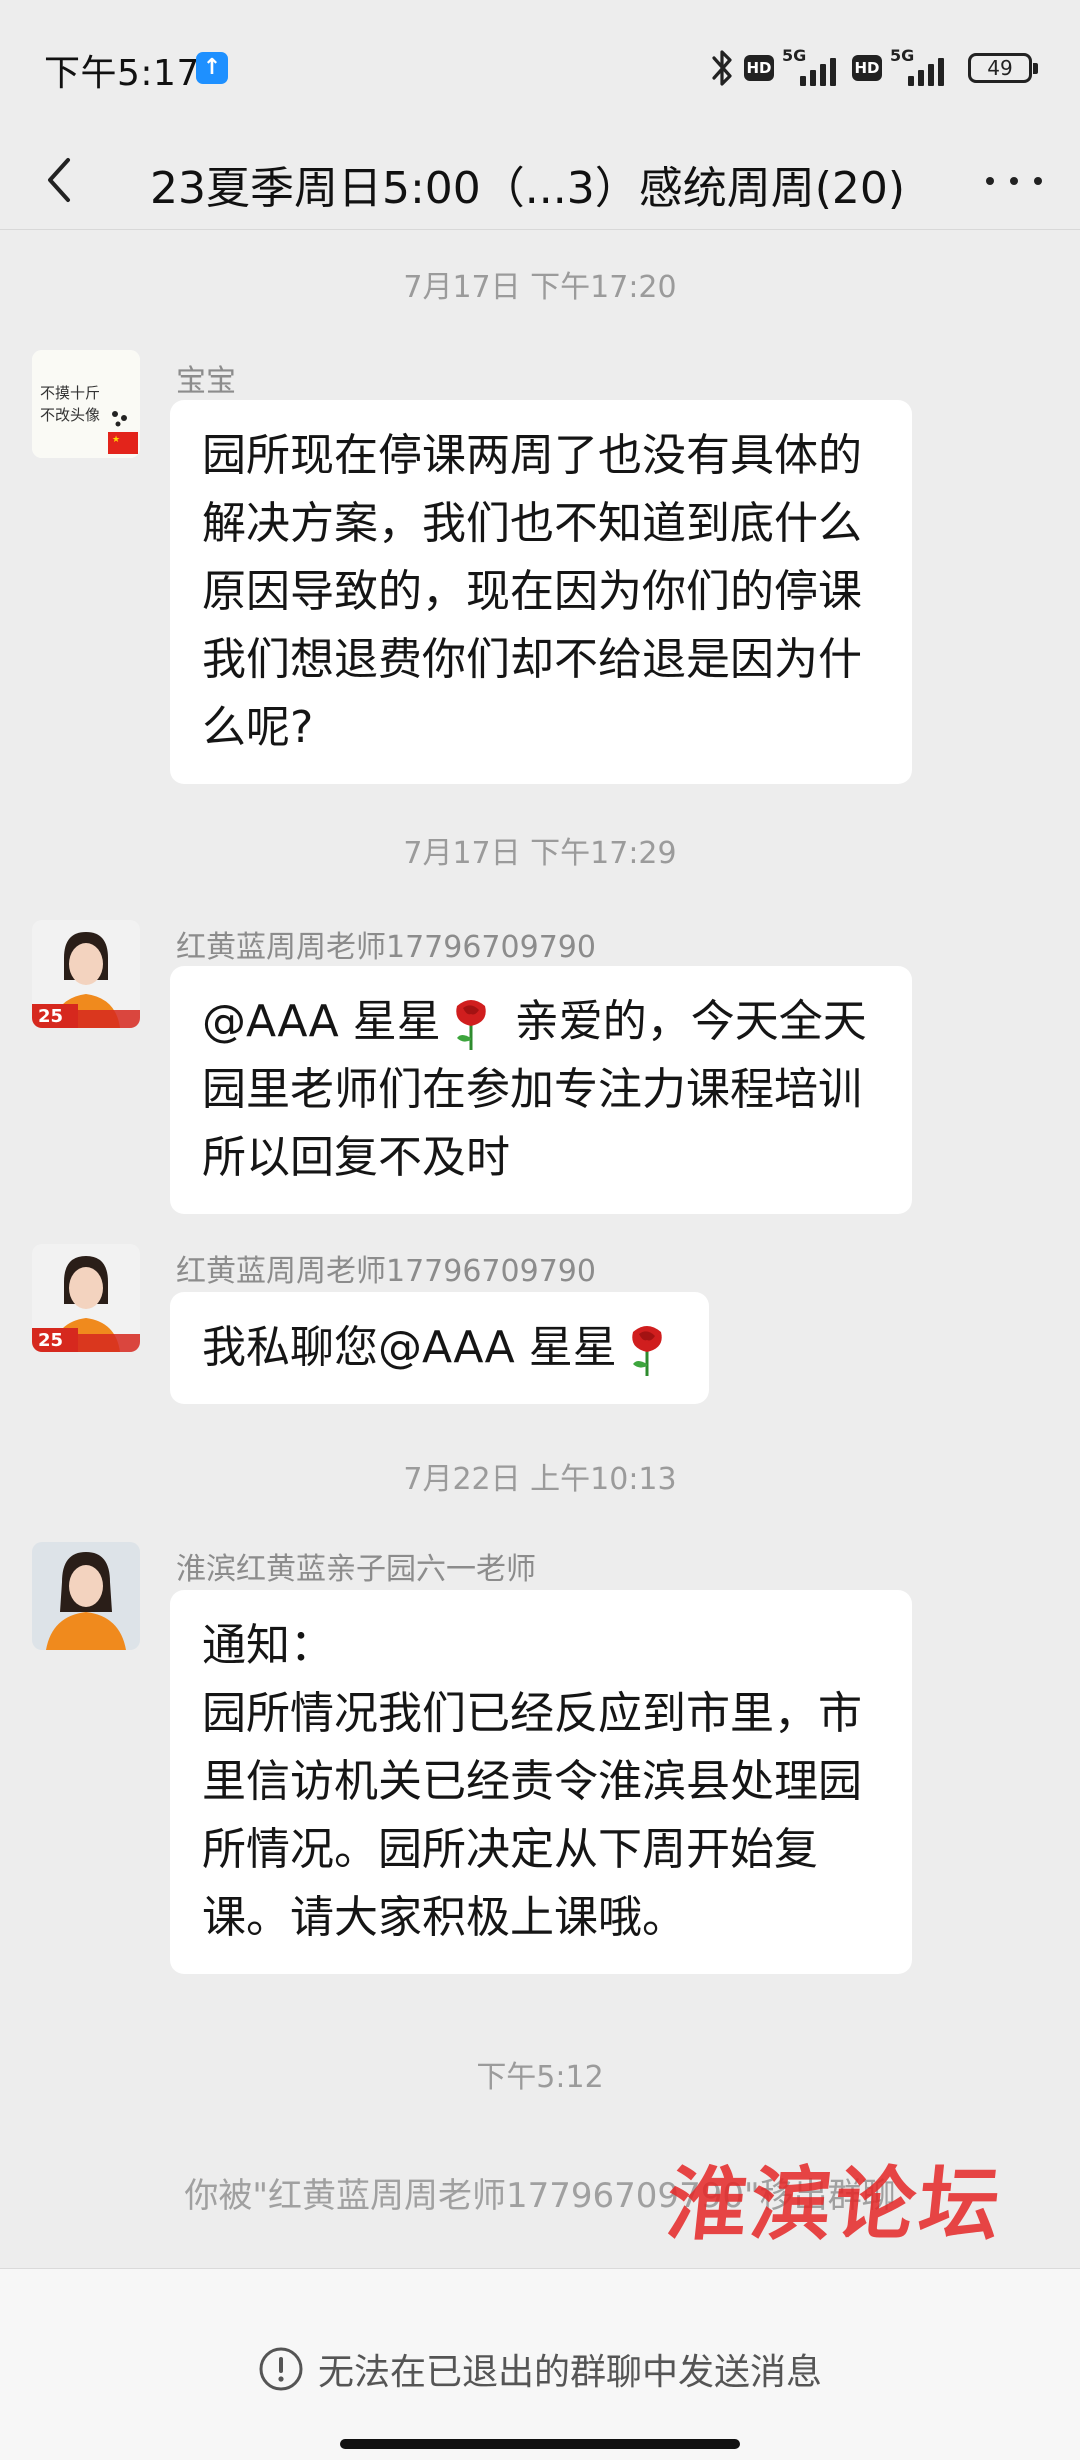 This screenshot has height=2460, width=1080. Describe the element at coordinates (540, 2077) in the screenshot. I see `timestamp: 下午5:12` at that location.